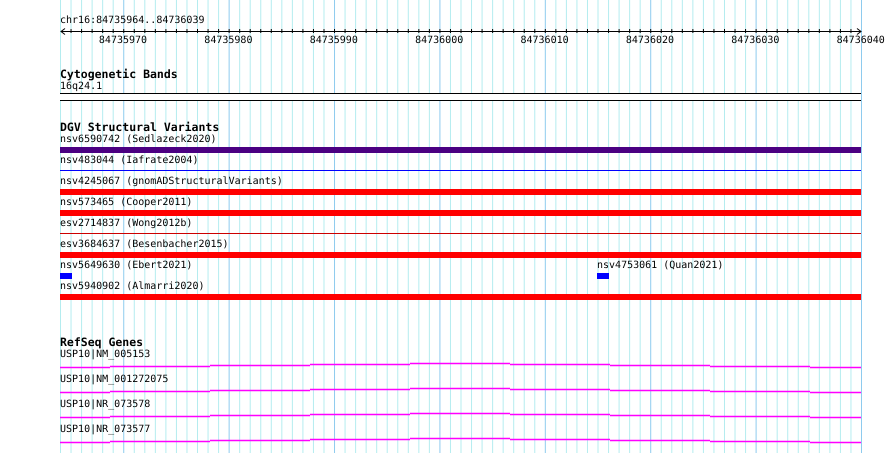 The image size is (890, 453). Describe the element at coordinates (82, 87) in the screenshot. I see `band-label: 16q24.1` at that location.